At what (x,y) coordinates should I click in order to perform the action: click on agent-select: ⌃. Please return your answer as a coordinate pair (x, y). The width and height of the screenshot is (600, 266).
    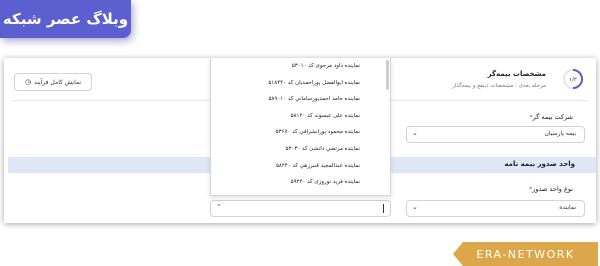
    Looking at the image, I should click on (300, 208).